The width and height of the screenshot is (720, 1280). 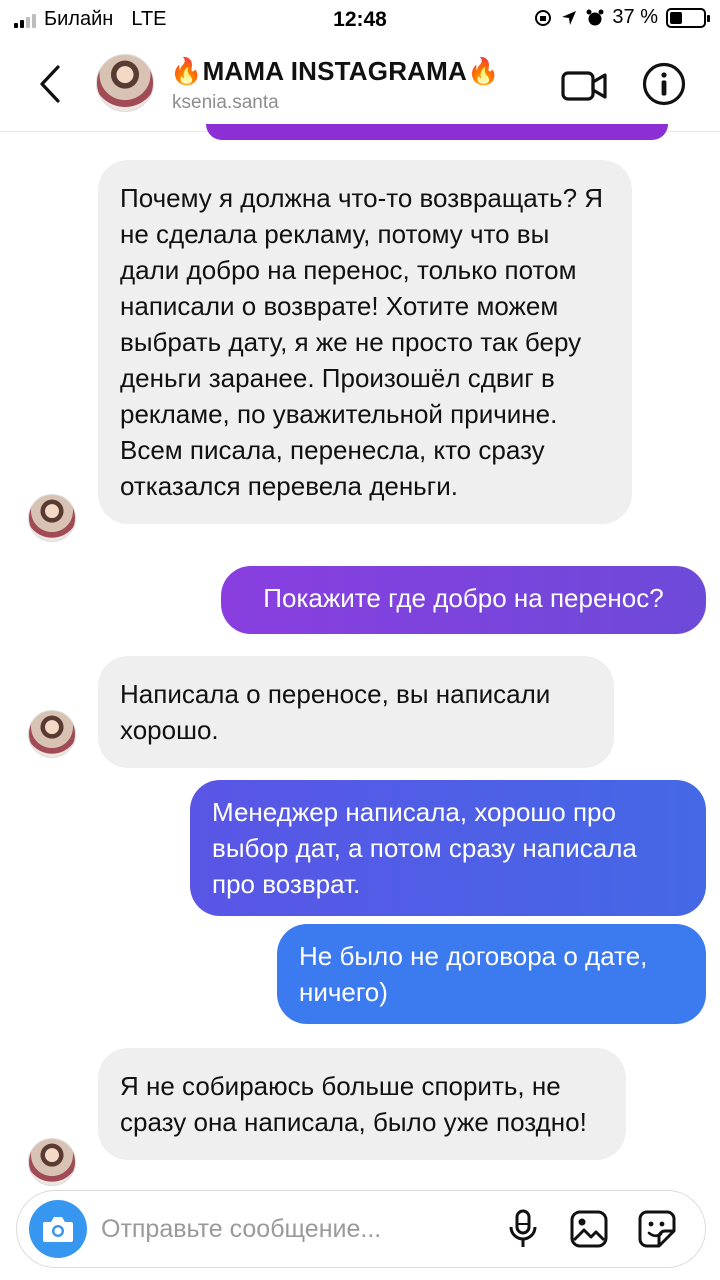 I want to click on rotation-lock-icon, so click(x=543, y=17).